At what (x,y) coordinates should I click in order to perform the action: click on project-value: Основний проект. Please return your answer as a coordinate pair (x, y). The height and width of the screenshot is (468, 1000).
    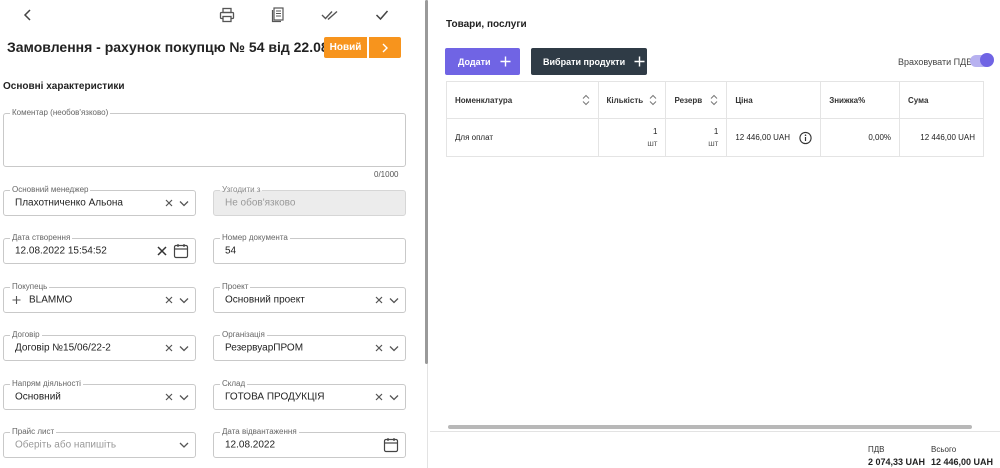
    Looking at the image, I should click on (265, 300).